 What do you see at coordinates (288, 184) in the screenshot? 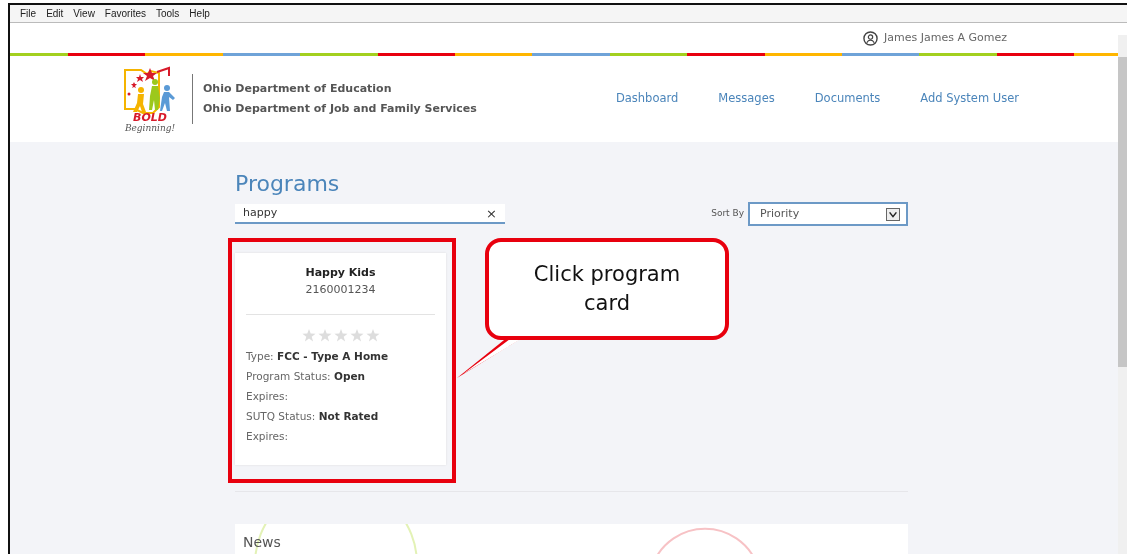
I see `page-title: Programs` at bounding box center [288, 184].